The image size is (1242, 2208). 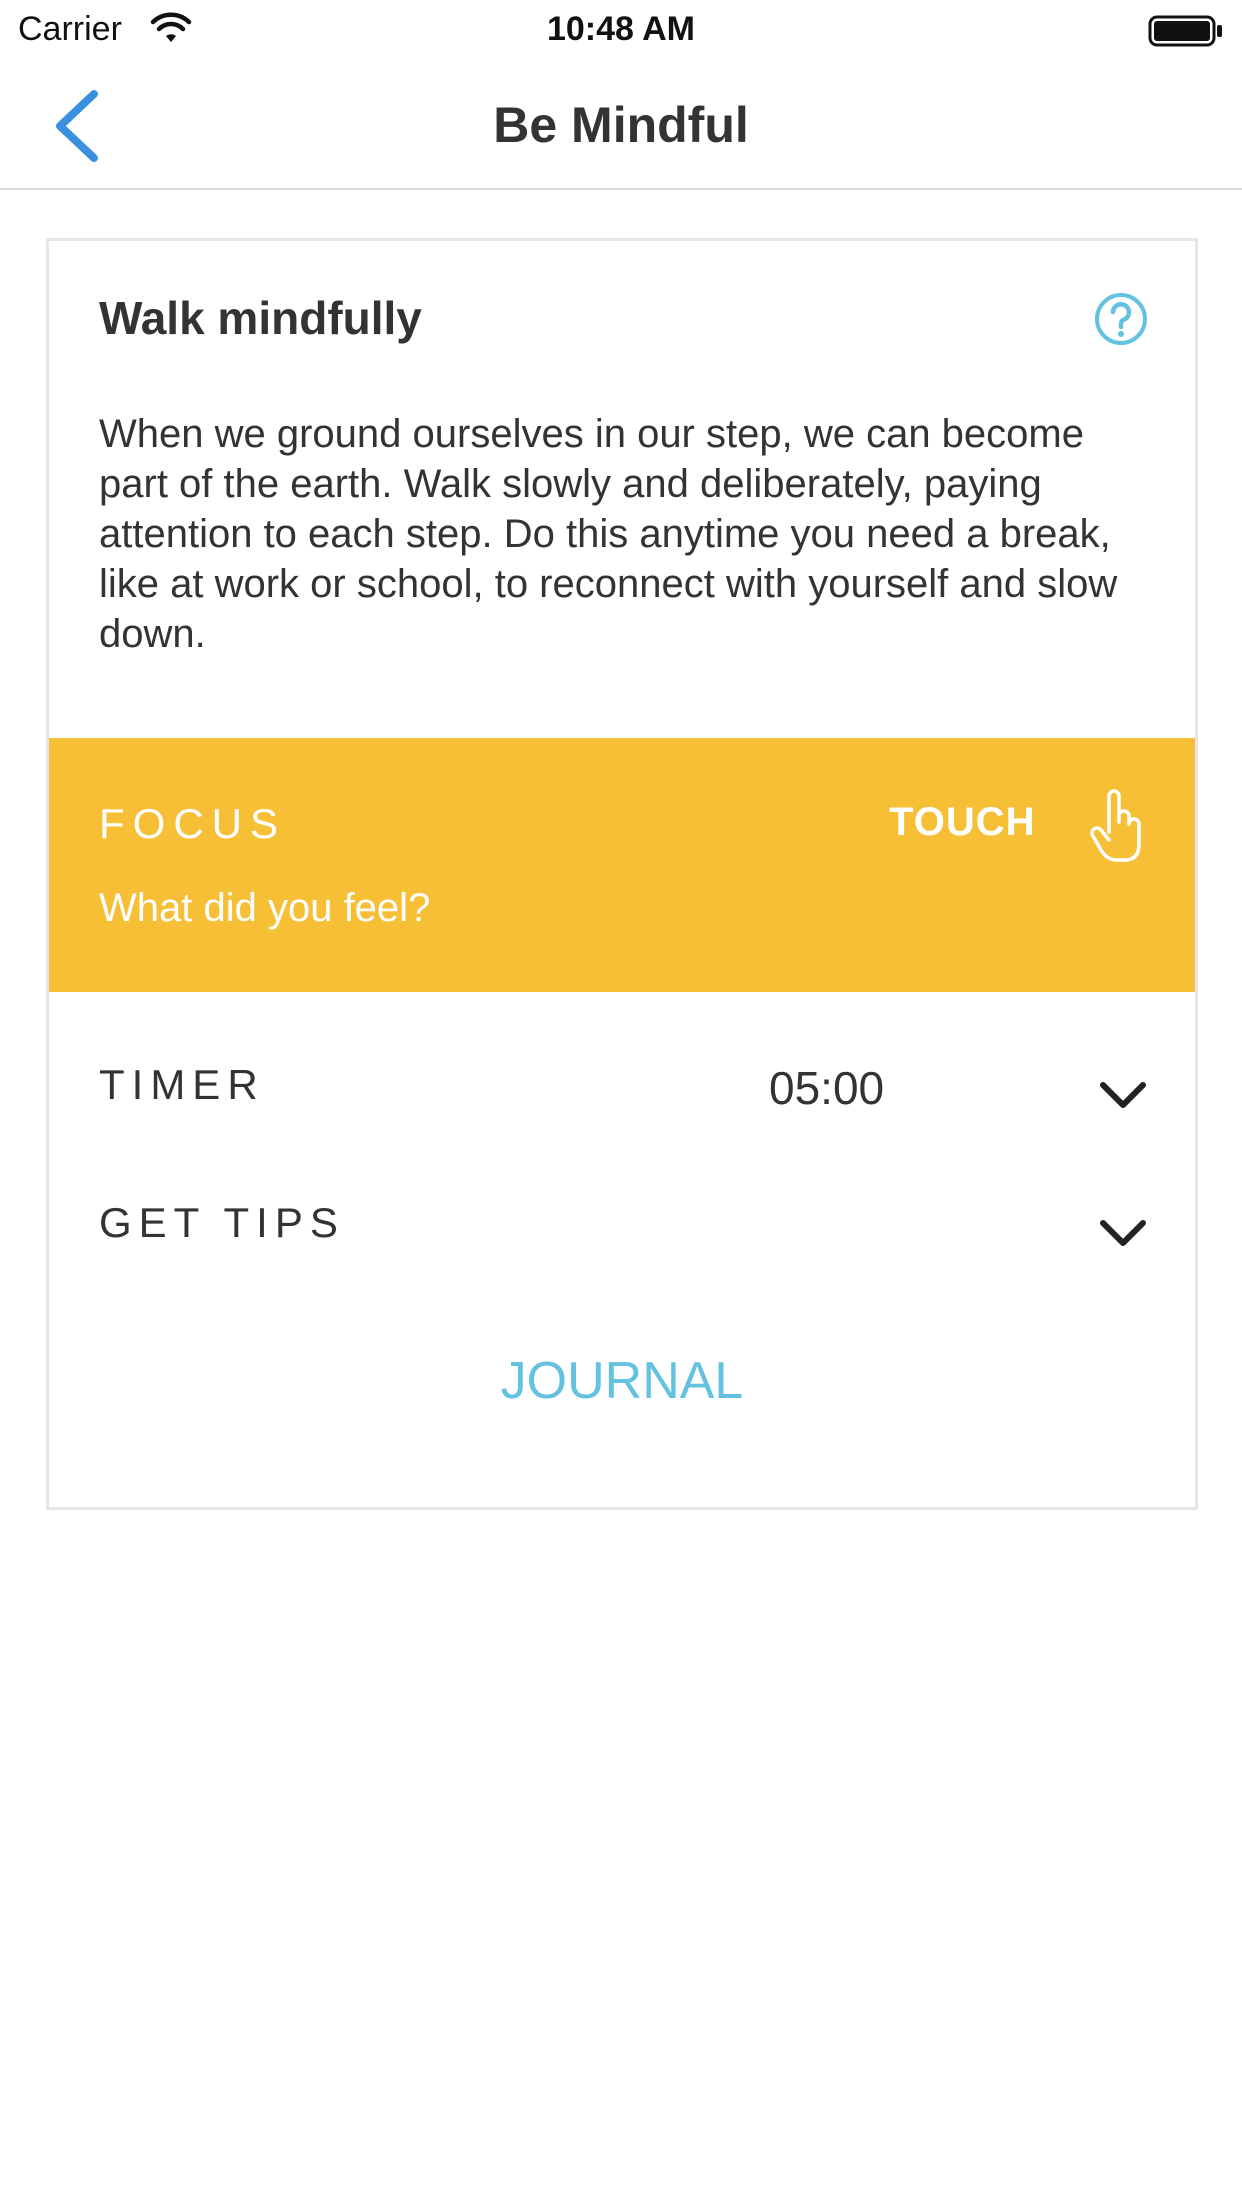 I want to click on timer-row: TIMER 05:00, so click(x=622, y=1091).